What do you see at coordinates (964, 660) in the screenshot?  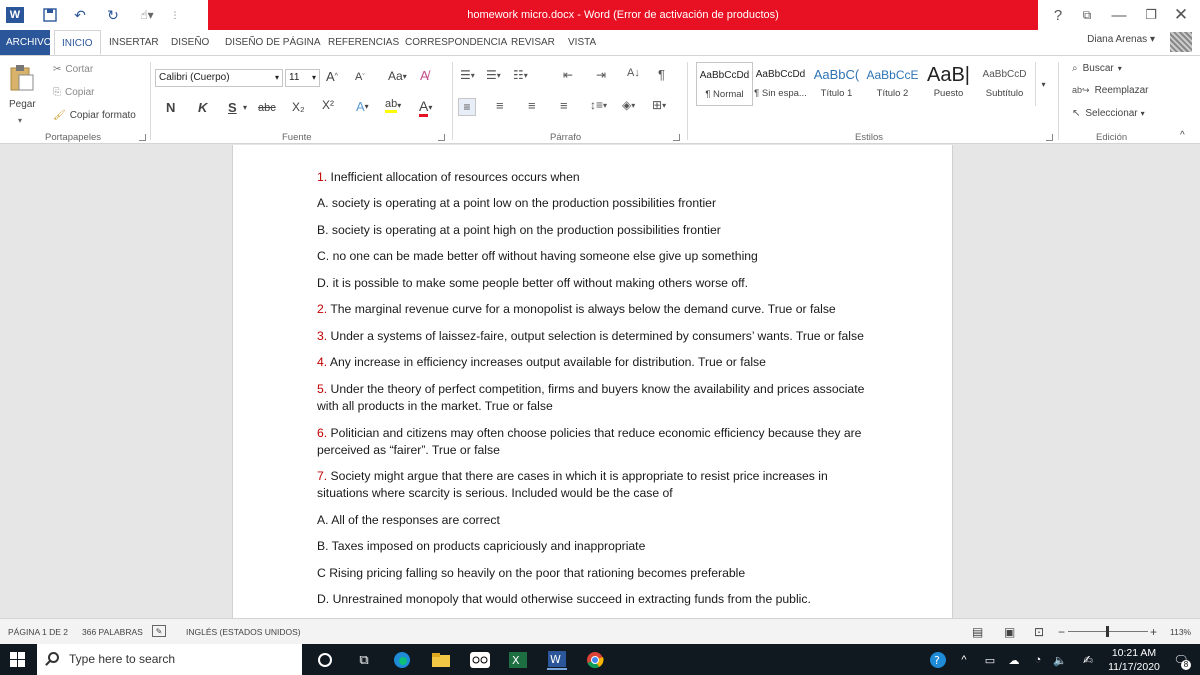 I see `tray-chevron-icon: ^` at bounding box center [964, 660].